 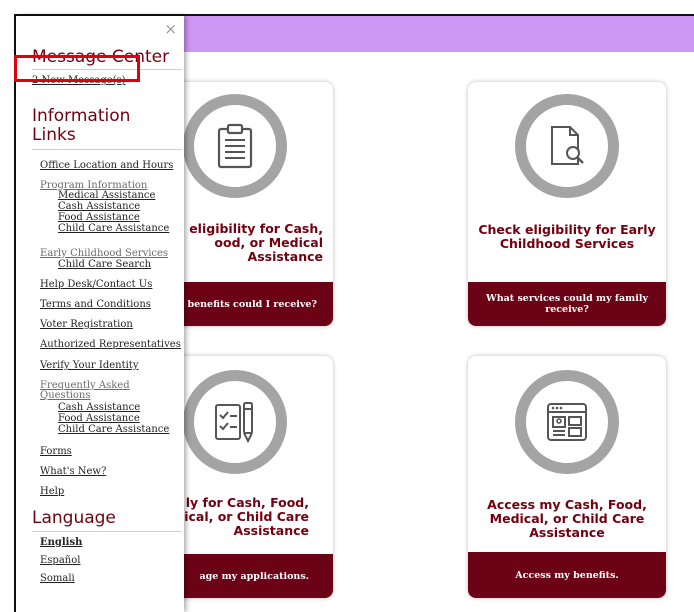 I want to click on link-child-care-search: Child Care Search, so click(x=104, y=264).